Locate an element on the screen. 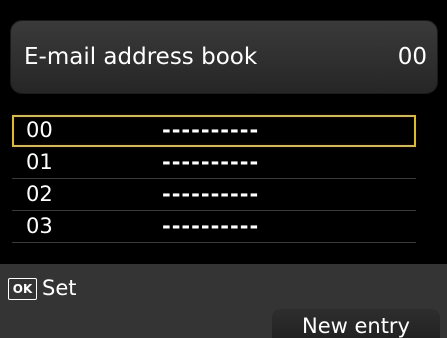 This screenshot has width=447, height=338. entry-number: 00 is located at coordinates (39, 130).